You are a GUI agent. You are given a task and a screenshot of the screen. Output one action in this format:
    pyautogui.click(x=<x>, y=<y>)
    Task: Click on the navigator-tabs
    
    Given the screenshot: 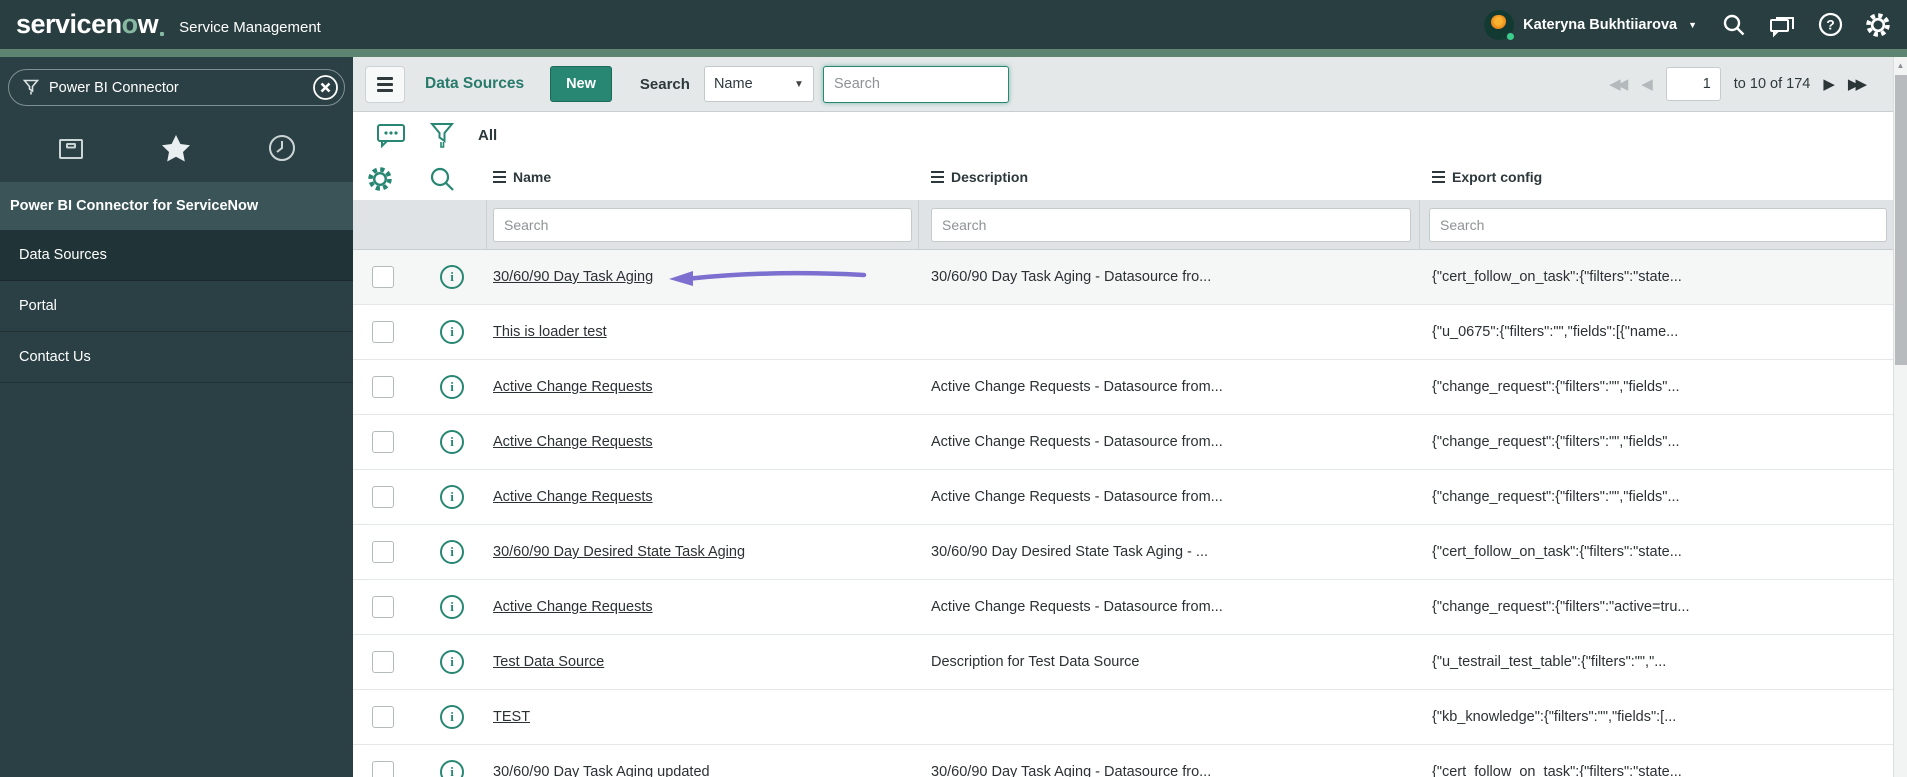 What is the action you would take?
    pyautogui.click(x=176, y=148)
    